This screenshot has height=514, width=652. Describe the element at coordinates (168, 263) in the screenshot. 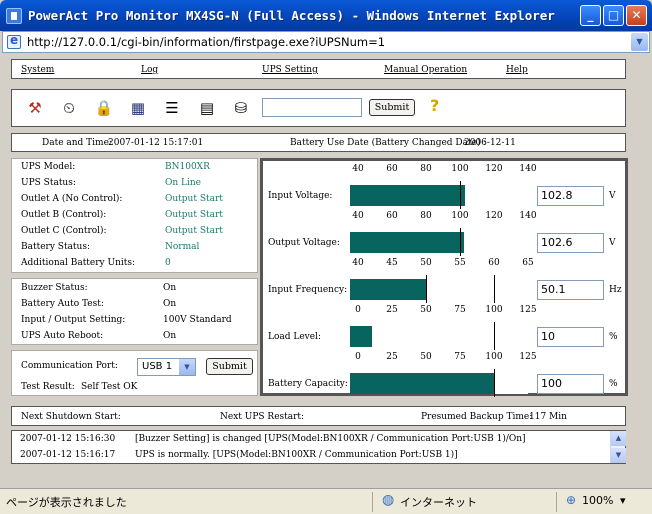

I see `additional-battery-value: 0` at that location.